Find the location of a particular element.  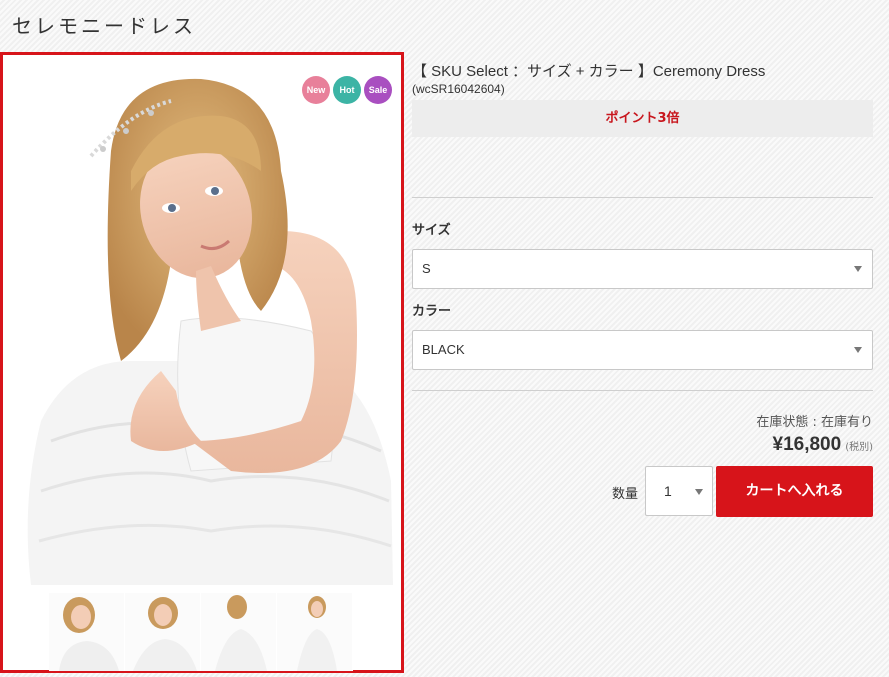

product-sku: (wcSR16042604) is located at coordinates (458, 89).